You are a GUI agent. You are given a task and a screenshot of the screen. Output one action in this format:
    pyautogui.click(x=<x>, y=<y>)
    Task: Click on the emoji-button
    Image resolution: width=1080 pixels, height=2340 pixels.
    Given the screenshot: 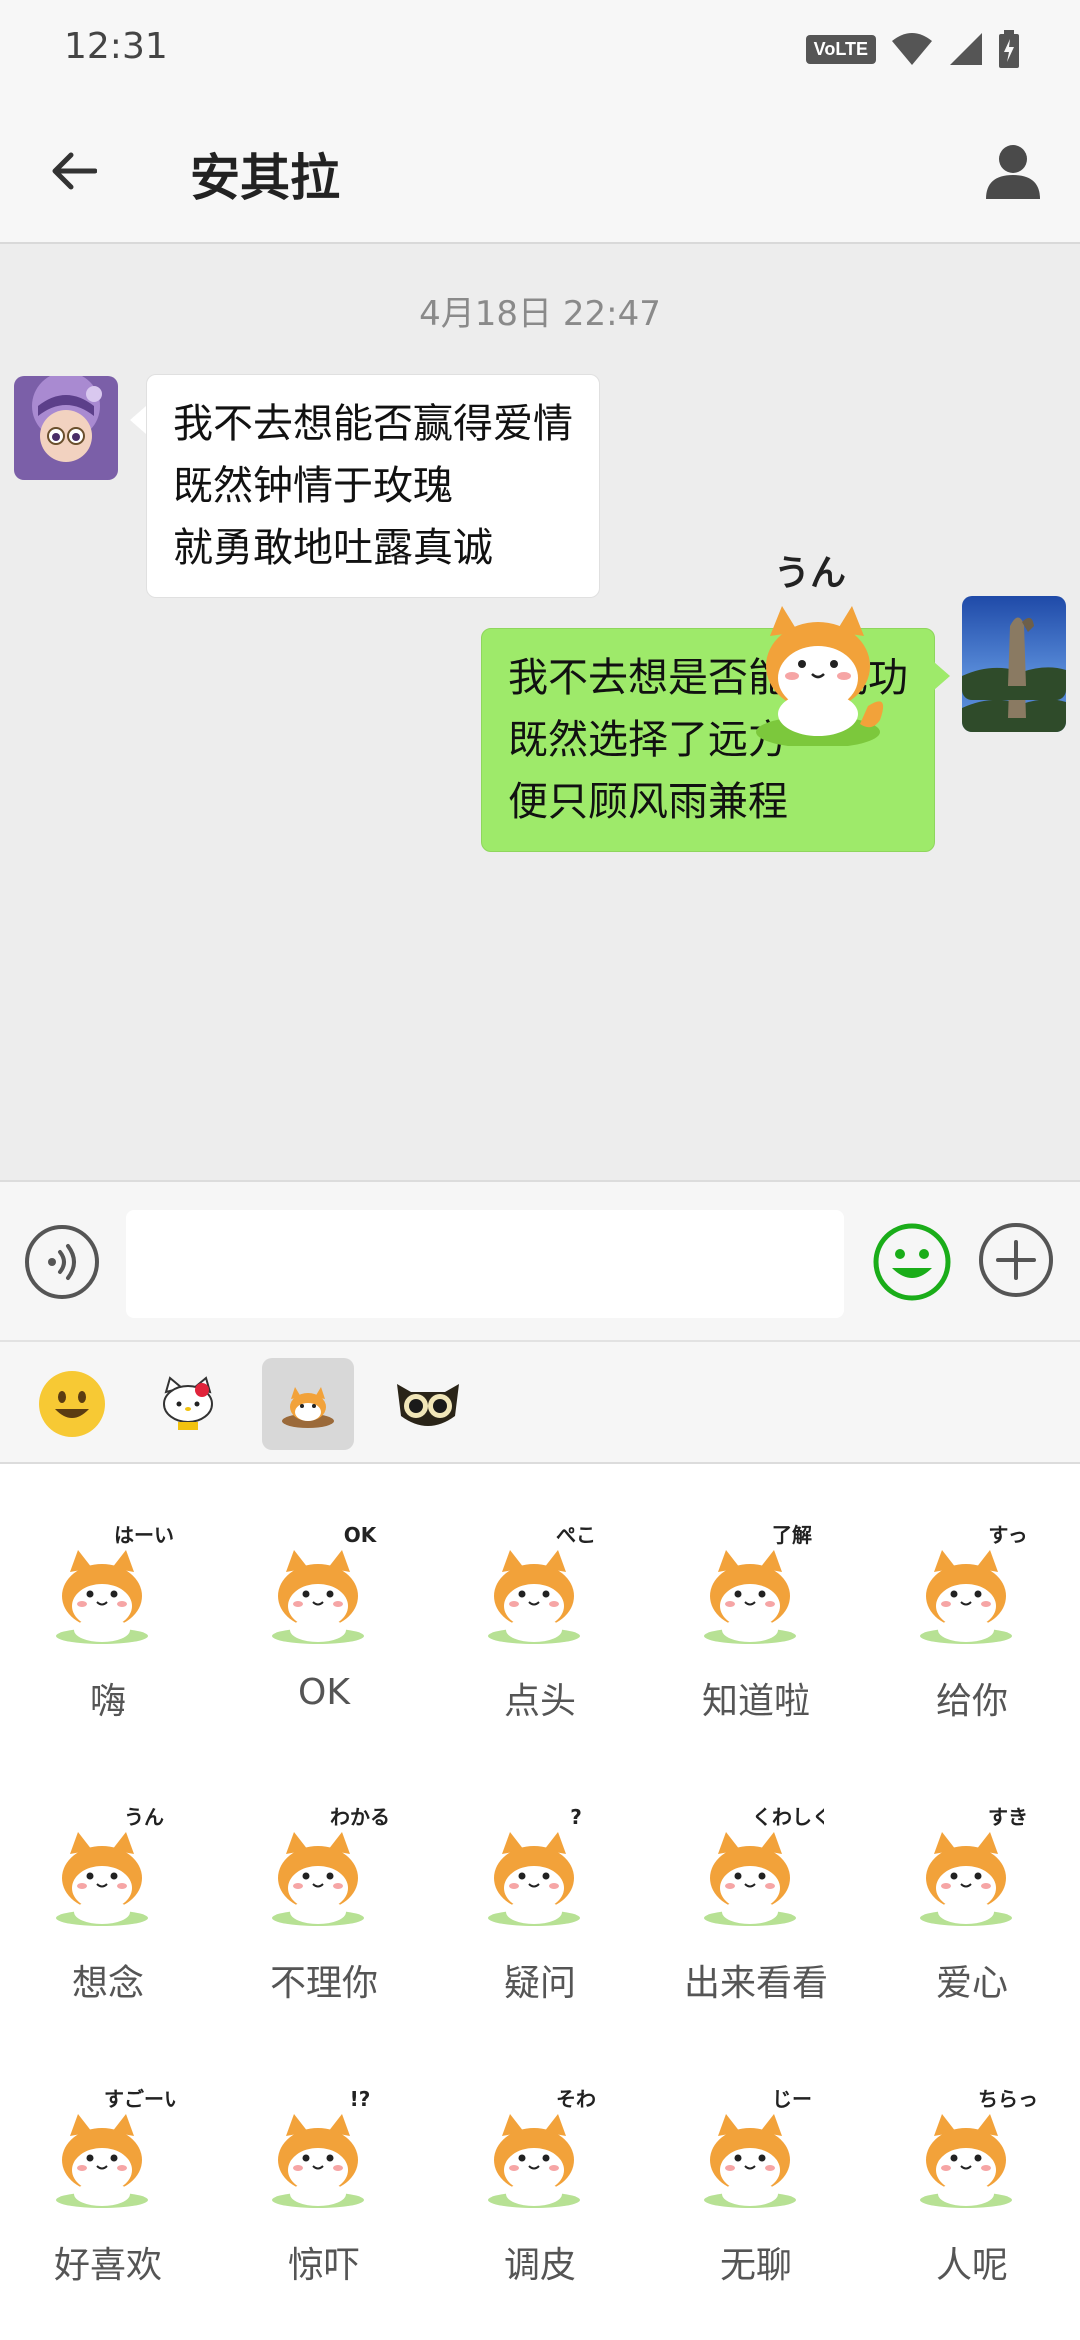 What is the action you would take?
    pyautogui.click(x=912, y=1262)
    